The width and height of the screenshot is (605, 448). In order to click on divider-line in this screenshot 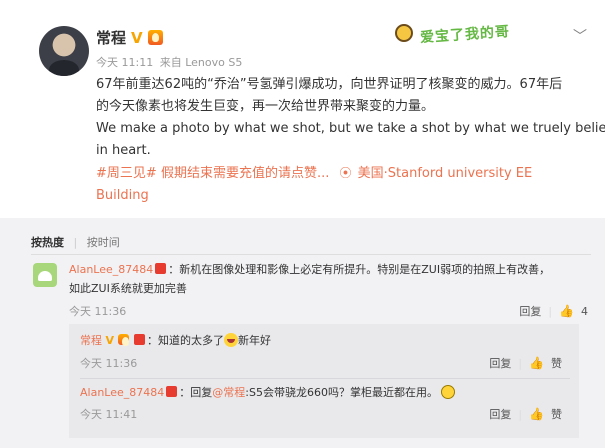, I will do `click(311, 254)`.